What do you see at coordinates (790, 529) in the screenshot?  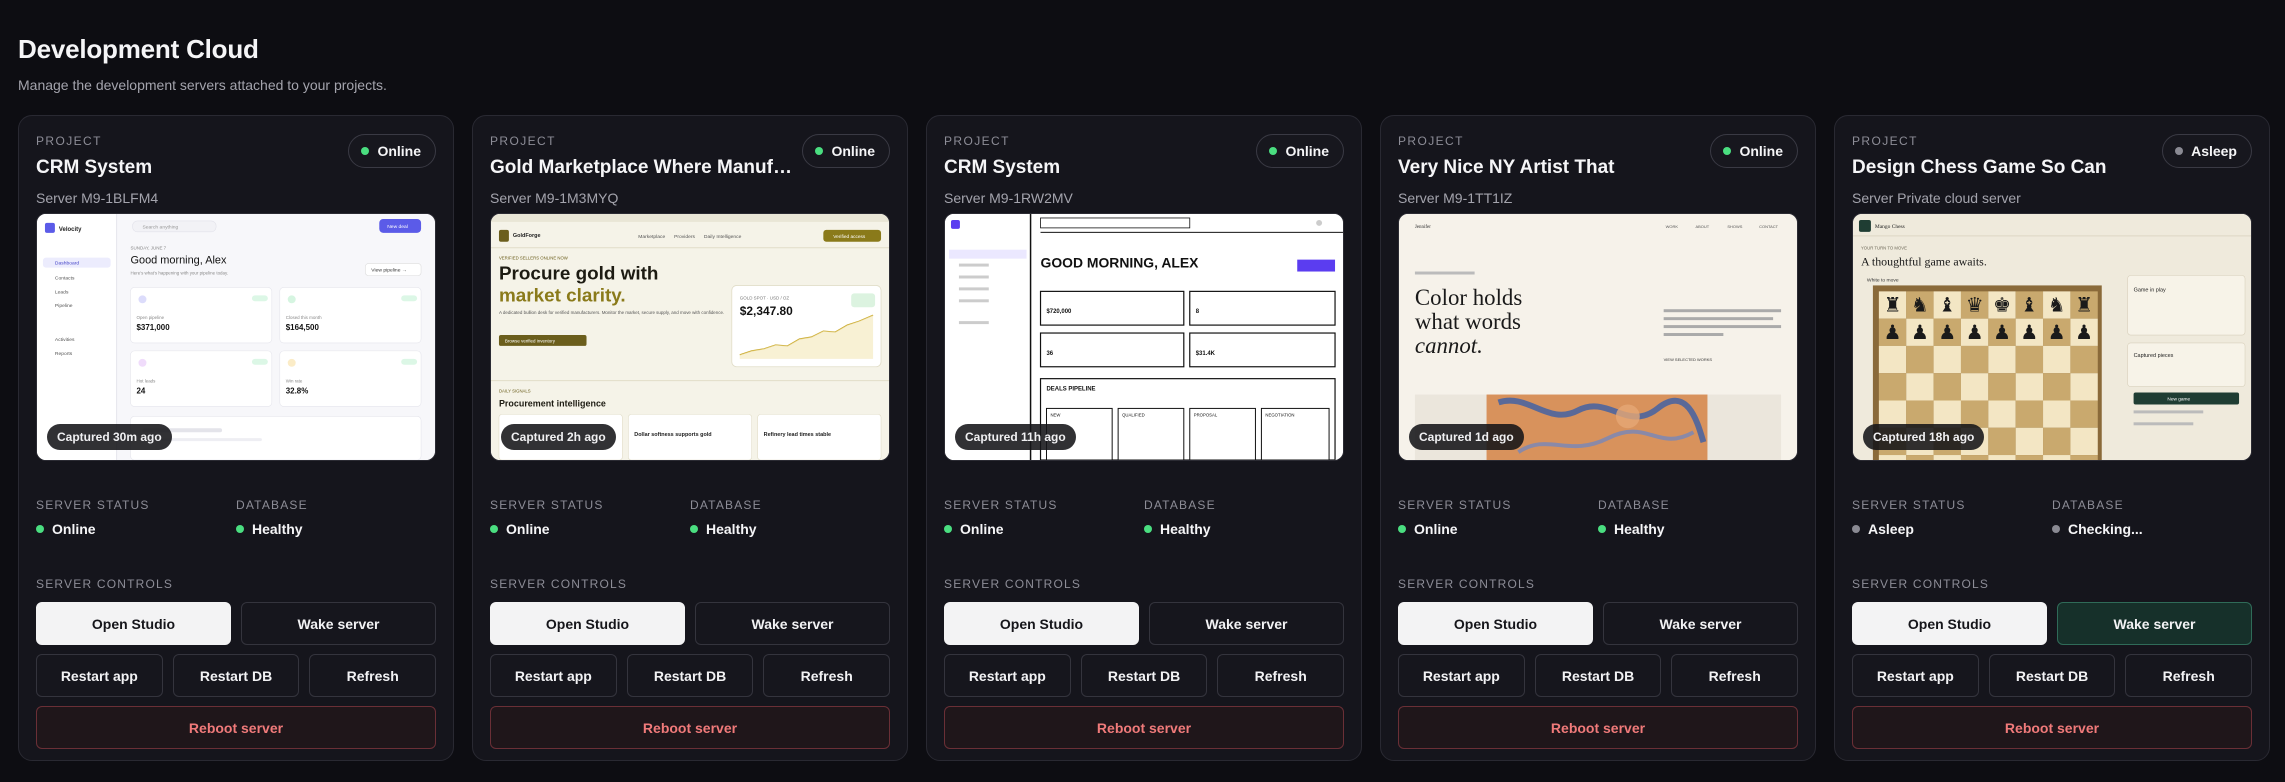 I see `database-status-value: Healthy` at bounding box center [790, 529].